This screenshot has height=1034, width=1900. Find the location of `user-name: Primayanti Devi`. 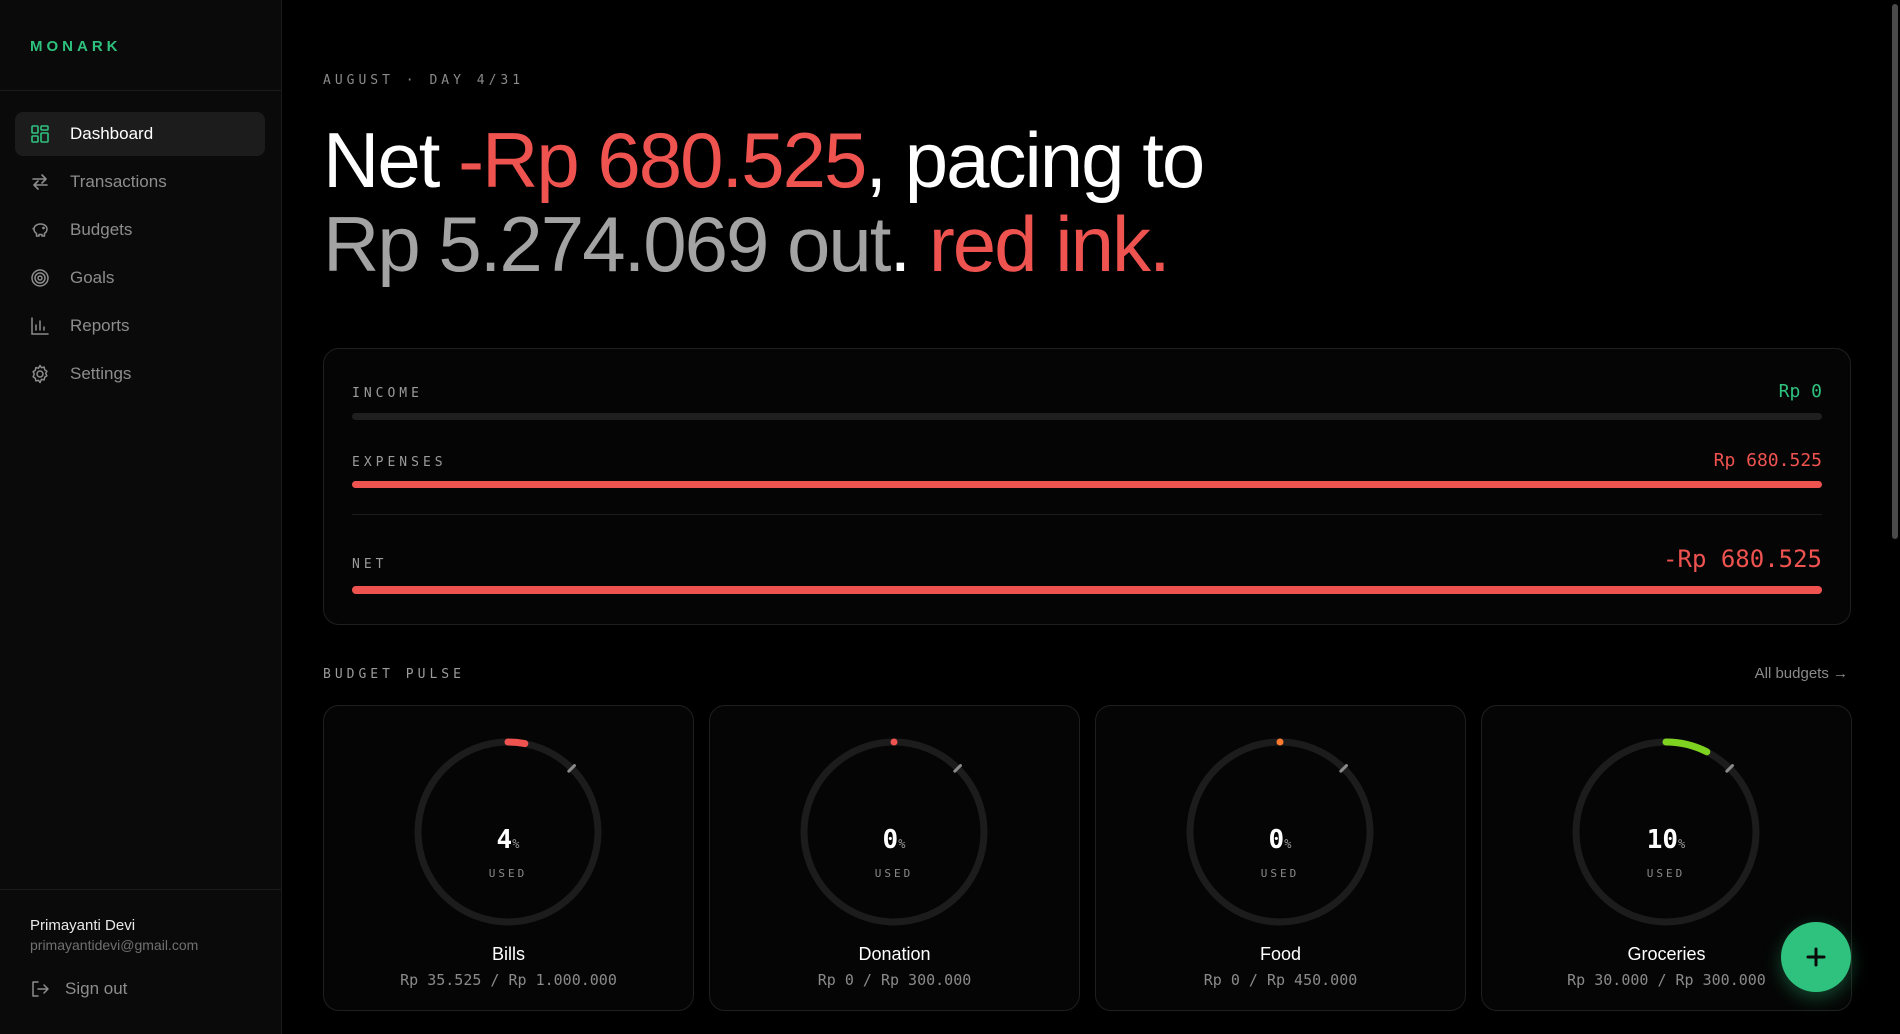

user-name: Primayanti Devi is located at coordinates (83, 925).